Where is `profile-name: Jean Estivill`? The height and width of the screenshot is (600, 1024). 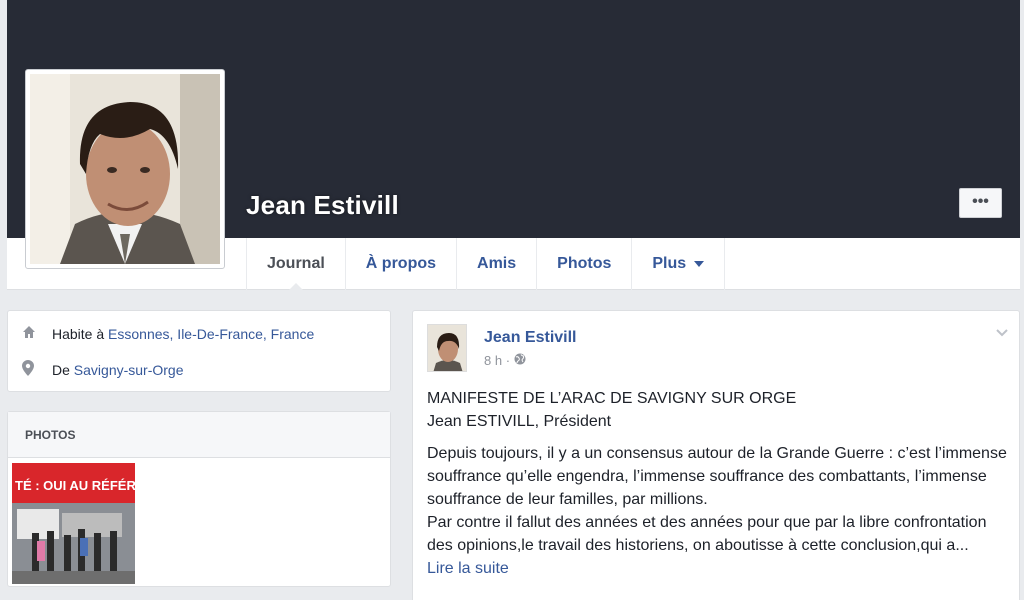 profile-name: Jean Estivill is located at coordinates (322, 205).